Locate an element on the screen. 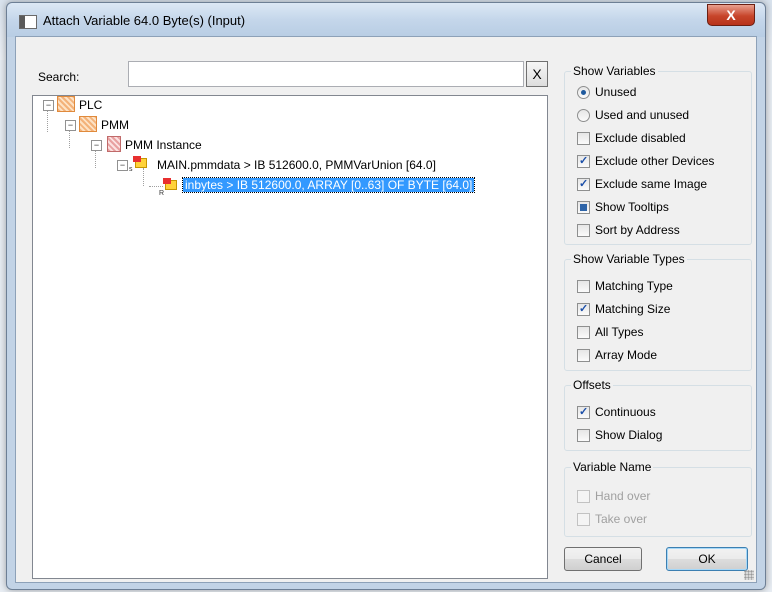 The image size is (772, 592). cancel-button: Cancel is located at coordinates (603, 559).